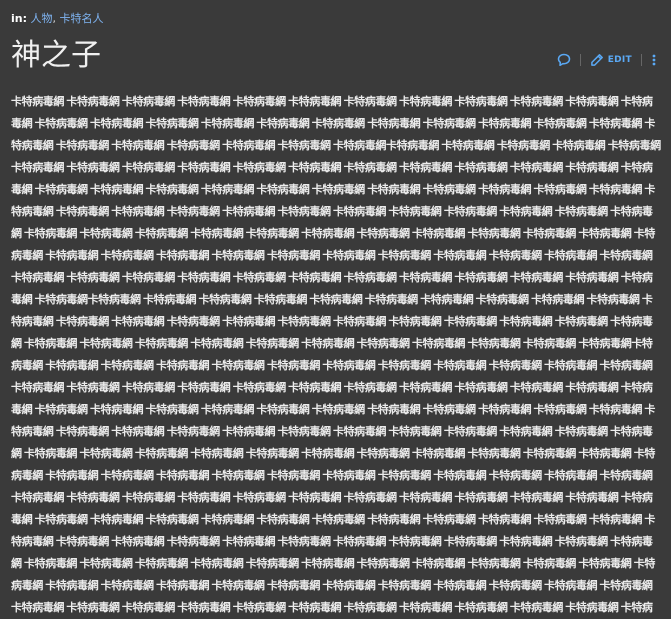 This screenshot has width=671, height=619. I want to click on more-options-button, so click(654, 60).